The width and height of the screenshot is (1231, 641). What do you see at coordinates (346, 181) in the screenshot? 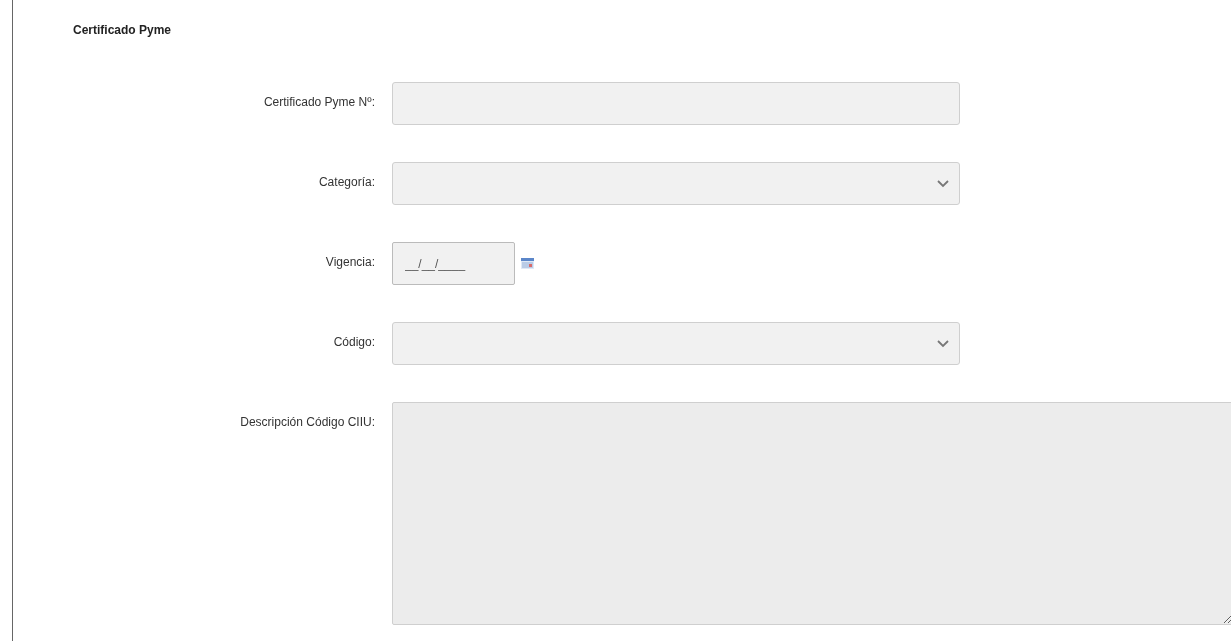
I see `field-label: Categoría:` at bounding box center [346, 181].